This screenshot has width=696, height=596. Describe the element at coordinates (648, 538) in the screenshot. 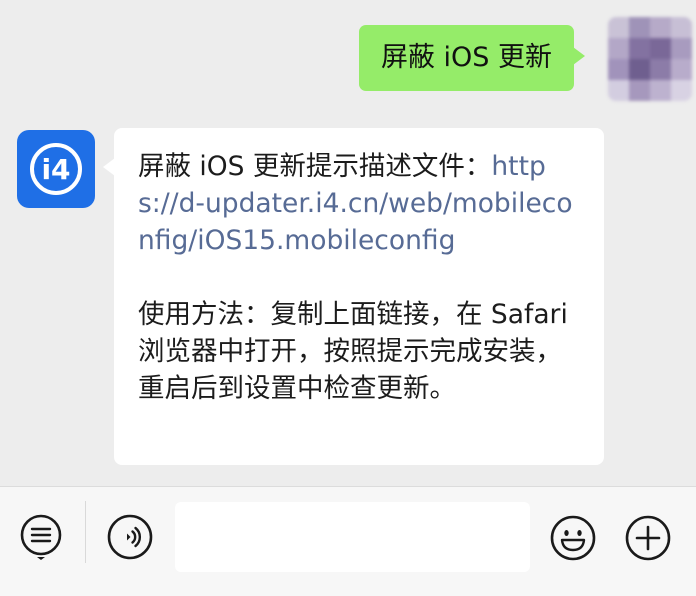

I see `plus-icon` at that location.